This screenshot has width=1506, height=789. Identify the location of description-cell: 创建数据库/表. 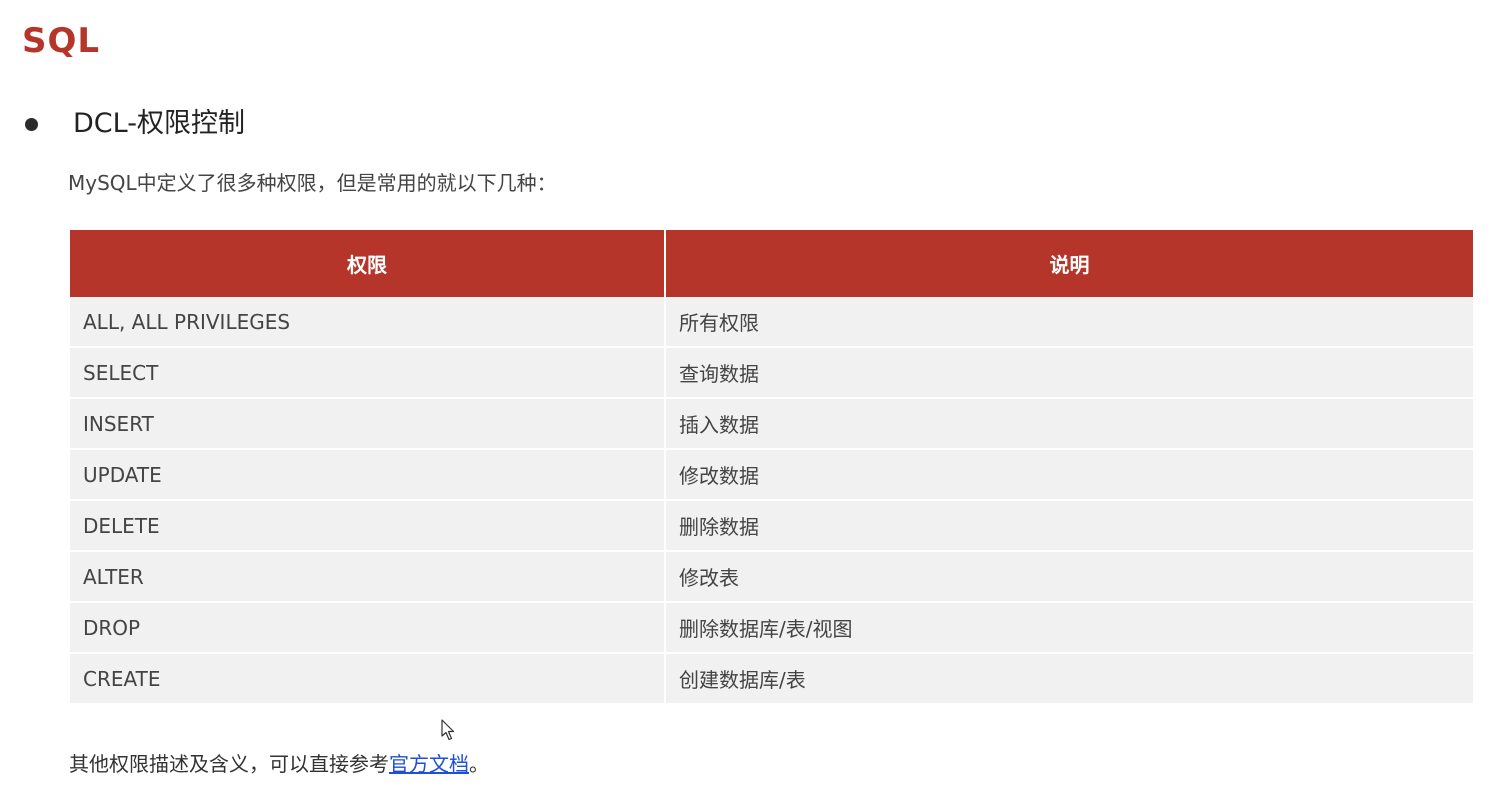
(1069, 679).